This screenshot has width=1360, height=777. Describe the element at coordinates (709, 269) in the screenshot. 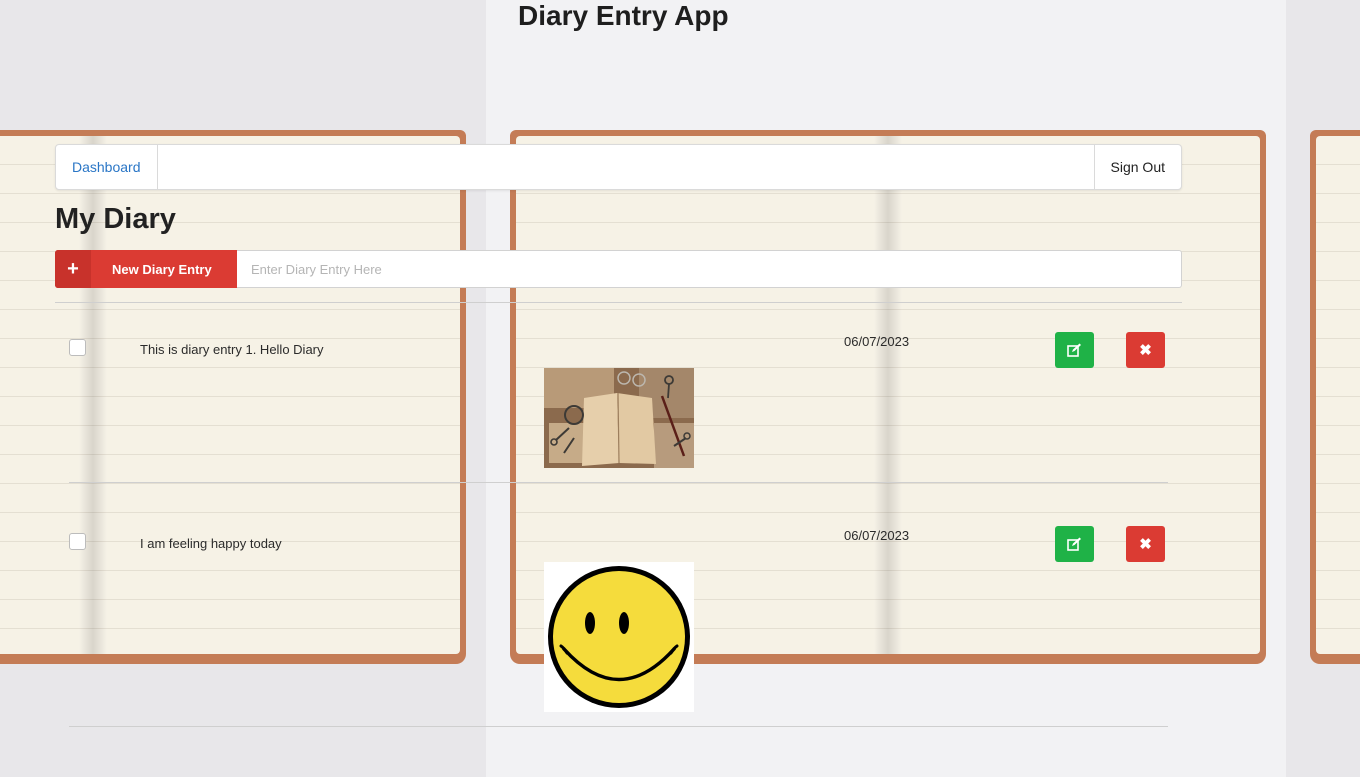

I see `diary-entry-input` at that location.